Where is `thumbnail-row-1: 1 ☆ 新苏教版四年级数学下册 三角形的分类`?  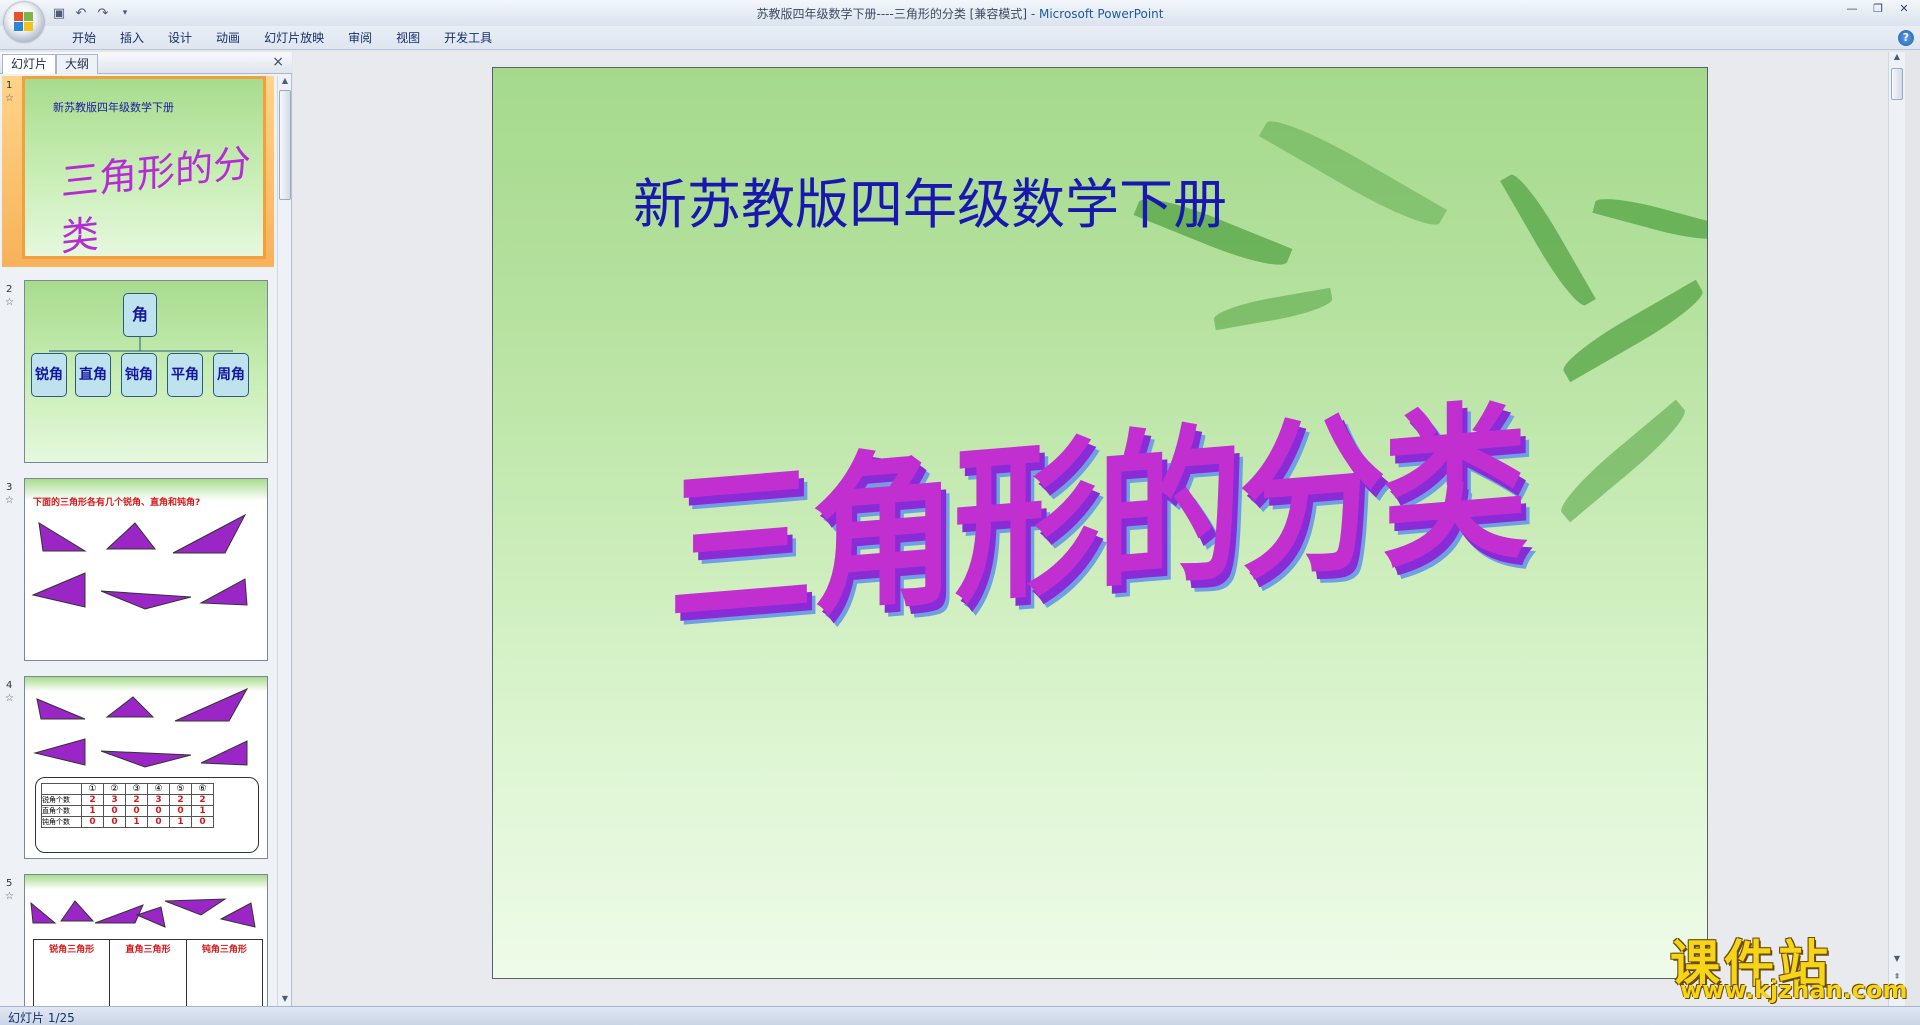 thumbnail-row-1: 1 ☆ 新苏教版四年级数学下册 三角形的分类 is located at coordinates (138, 174).